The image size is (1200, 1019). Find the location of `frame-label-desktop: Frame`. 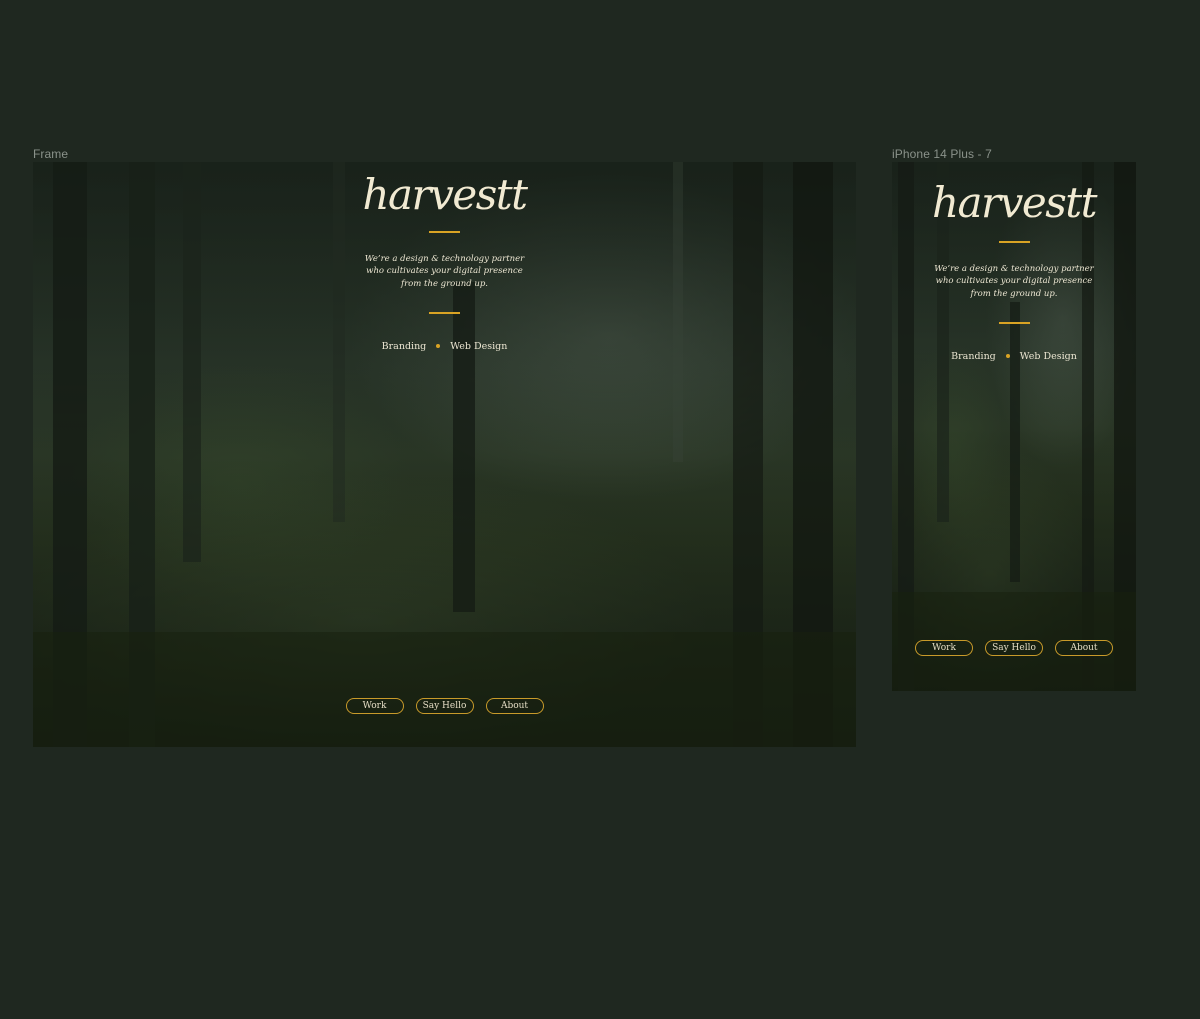

frame-label-desktop: Frame is located at coordinates (50, 154).